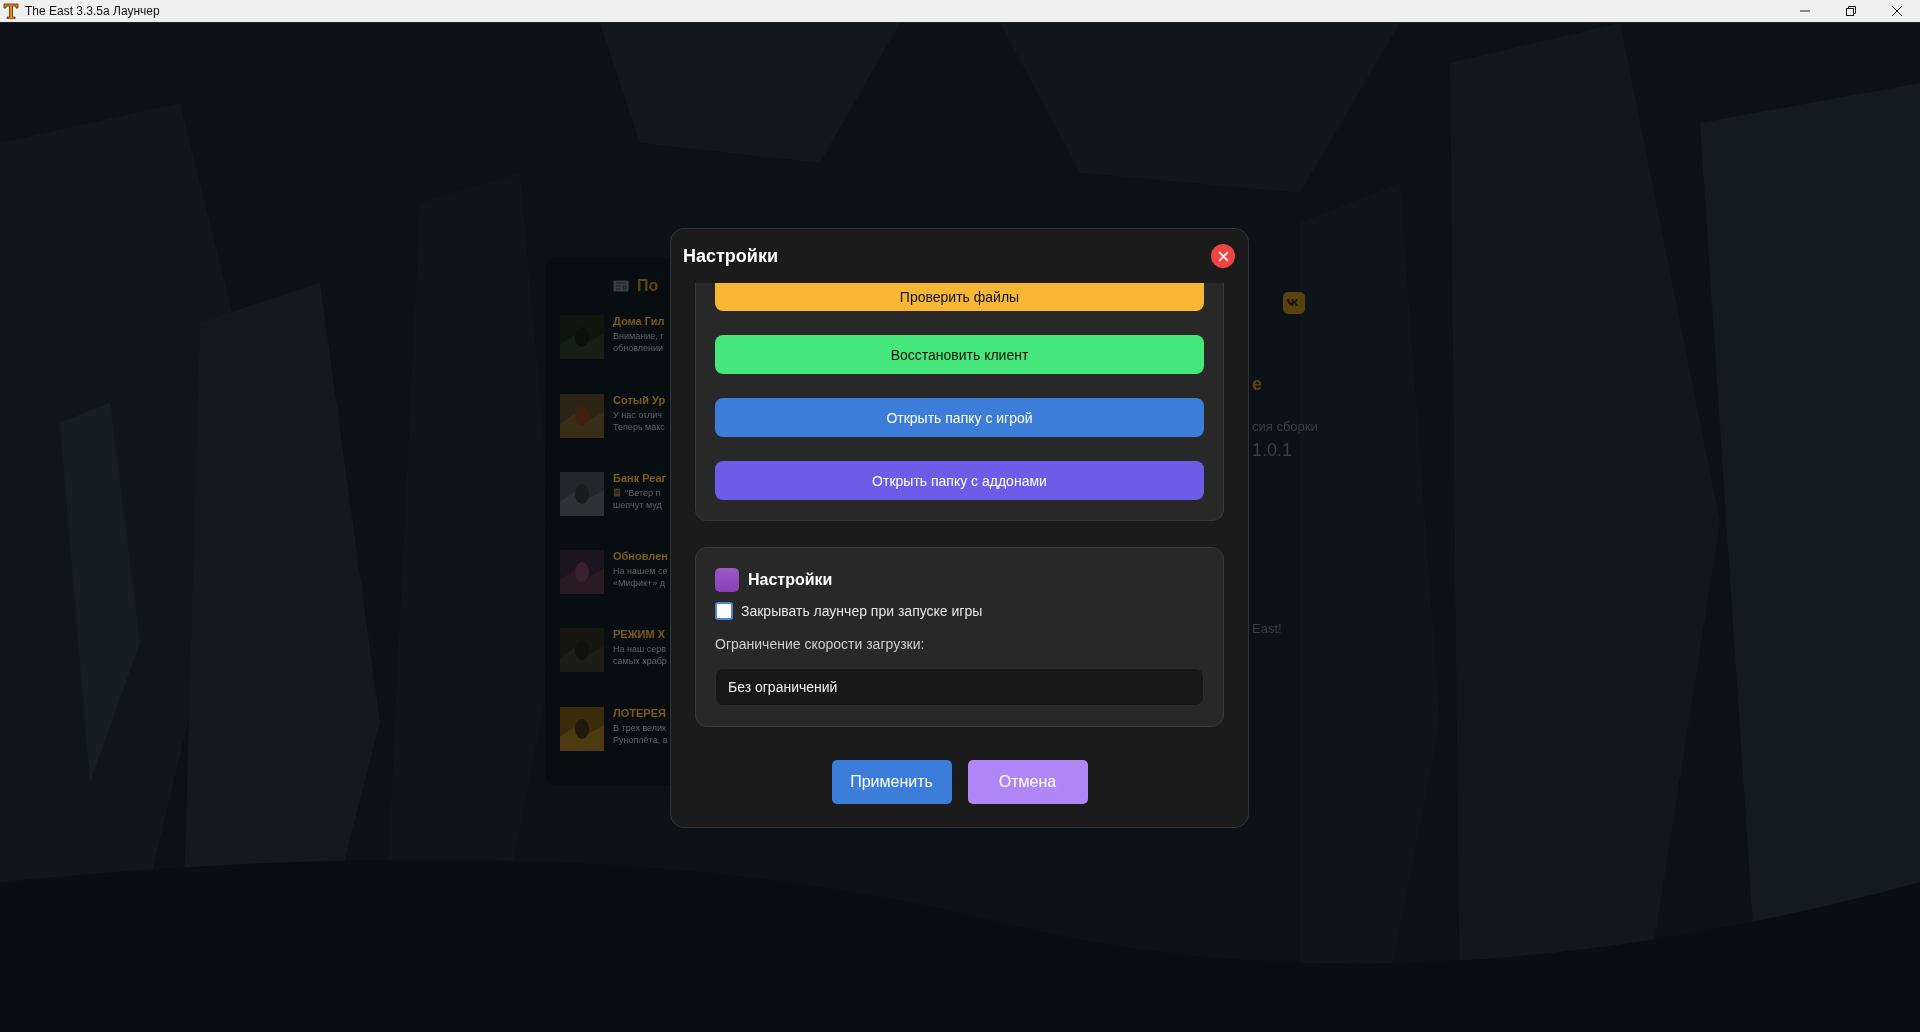 Image resolution: width=1920 pixels, height=1032 pixels. Describe the element at coordinates (92, 11) in the screenshot. I see `window-title: The East 3.3.5a Лаунчер` at that location.